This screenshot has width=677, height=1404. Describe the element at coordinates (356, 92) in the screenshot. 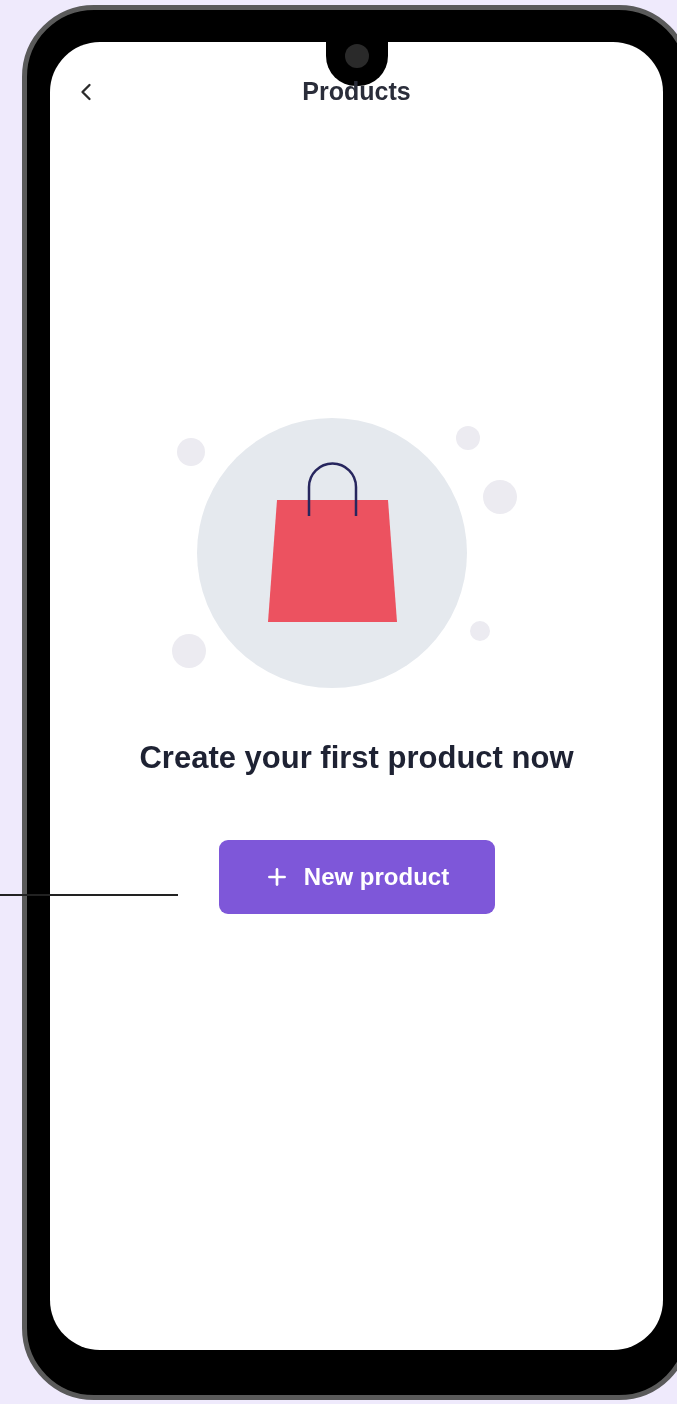

I see `page-title: Products` at that location.